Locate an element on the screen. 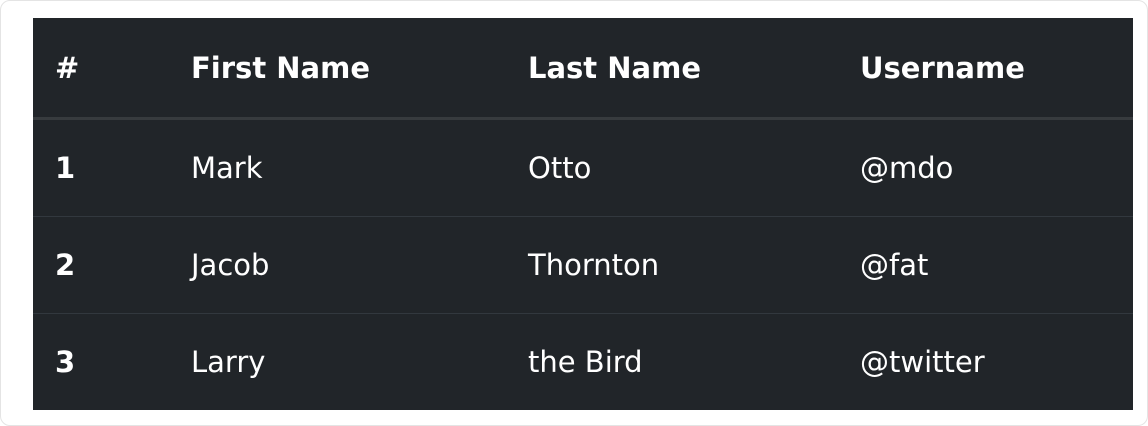 This screenshot has height=426, width=1148. first-name-cell: Jacob is located at coordinates (333, 265).